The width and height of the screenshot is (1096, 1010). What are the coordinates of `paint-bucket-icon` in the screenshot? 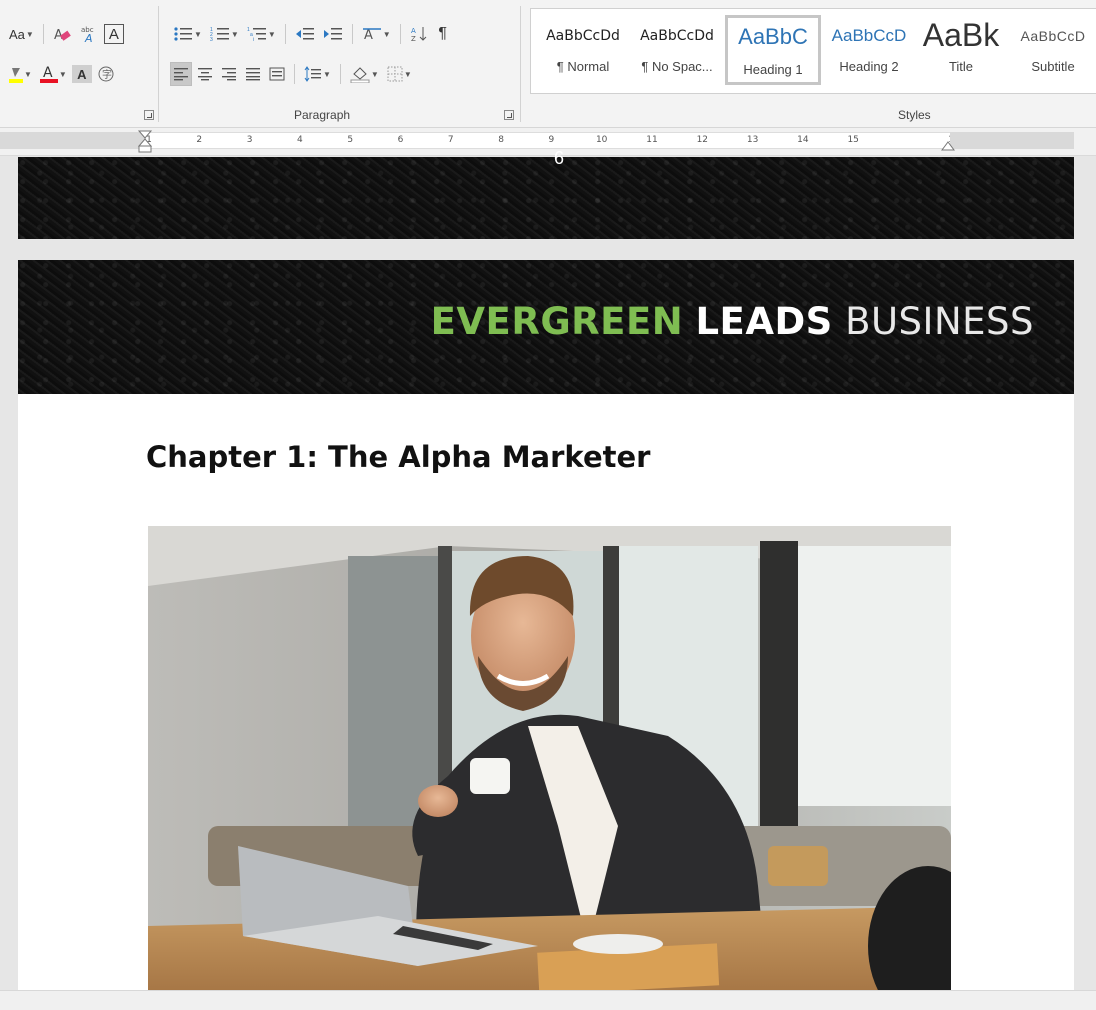 It's located at (360, 75).